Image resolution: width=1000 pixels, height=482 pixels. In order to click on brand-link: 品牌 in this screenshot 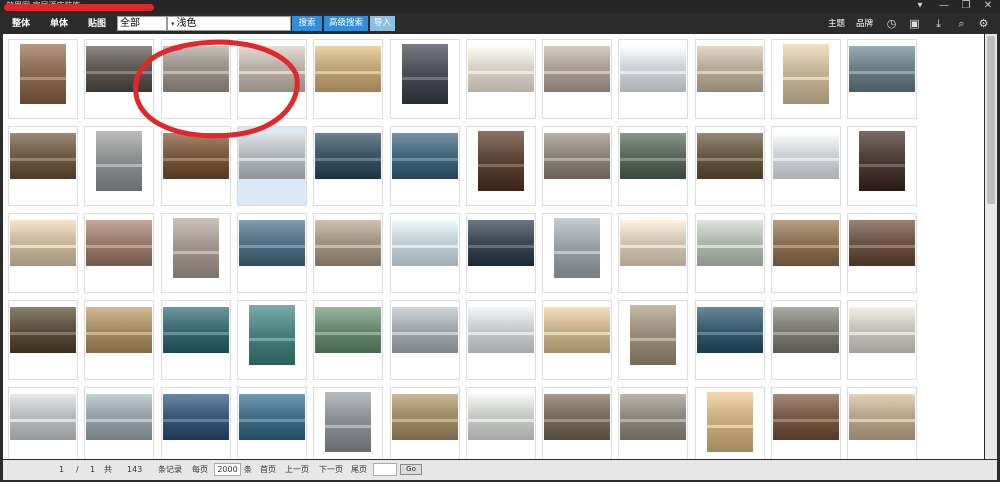, I will do `click(864, 24)`.